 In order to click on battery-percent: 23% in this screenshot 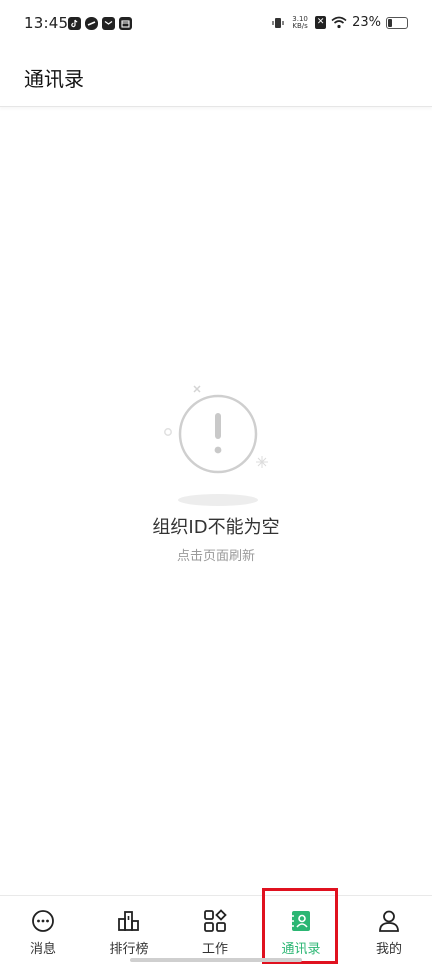, I will do `click(366, 22)`.